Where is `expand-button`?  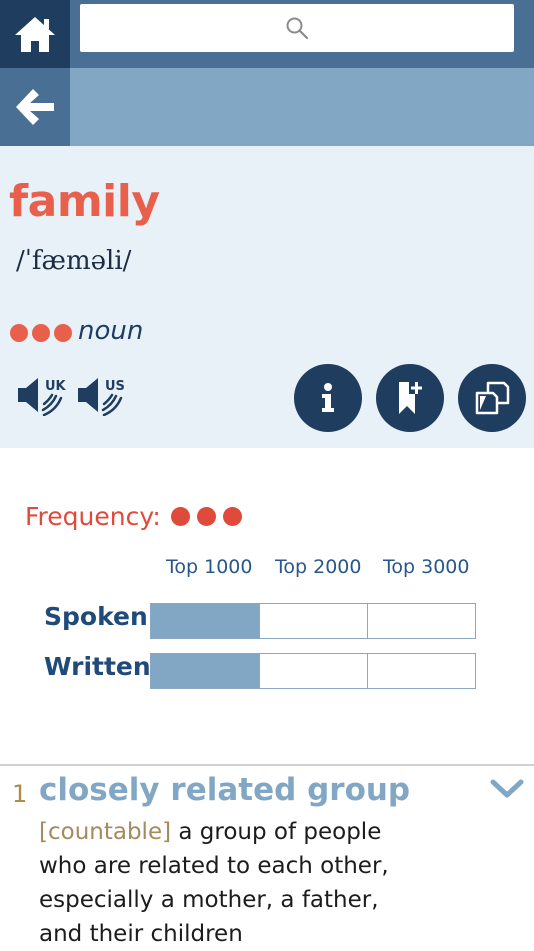 expand-button is located at coordinates (507, 791).